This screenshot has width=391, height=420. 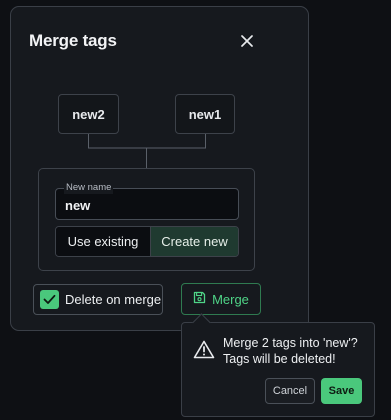 I want to click on merge-label: Merge, so click(x=230, y=299).